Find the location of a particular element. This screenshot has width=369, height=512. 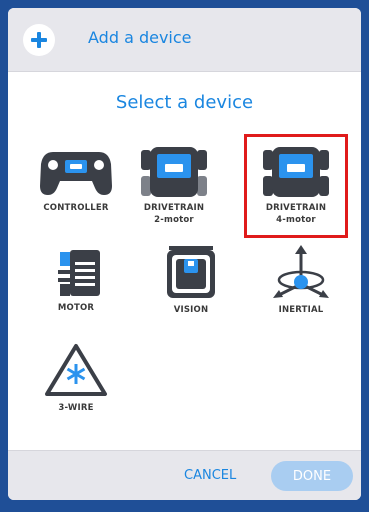

device-tile-drivetrain-2-motor: DRIVETRAIN 2-motor is located at coordinates (174, 186).